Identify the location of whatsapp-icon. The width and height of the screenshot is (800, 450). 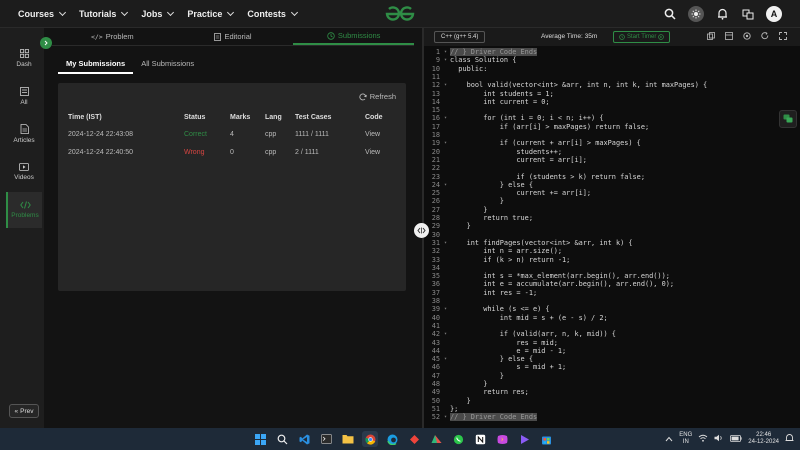
(458, 439).